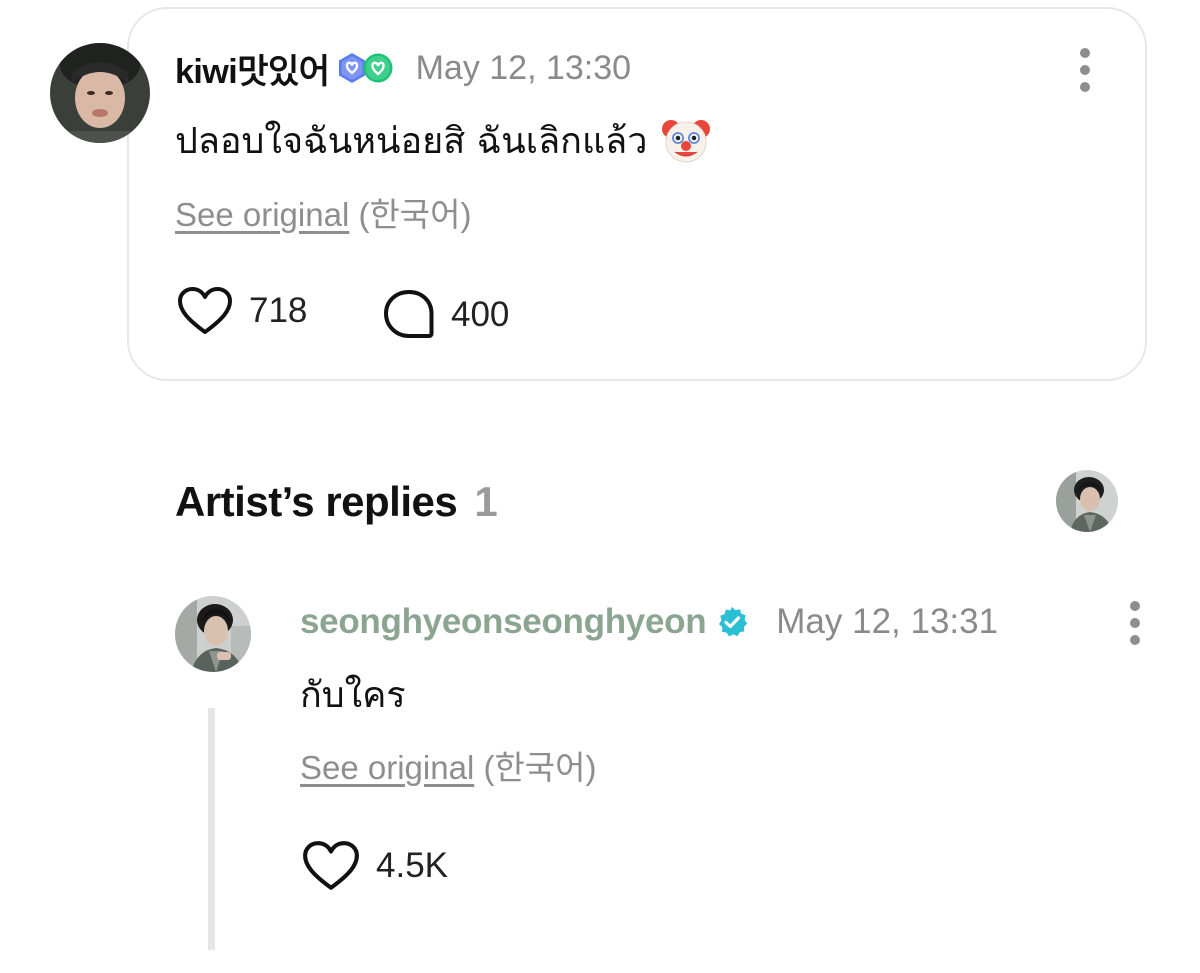 This screenshot has height=973, width=1200. What do you see at coordinates (211, 829) in the screenshot?
I see `thread-connector-line` at bounding box center [211, 829].